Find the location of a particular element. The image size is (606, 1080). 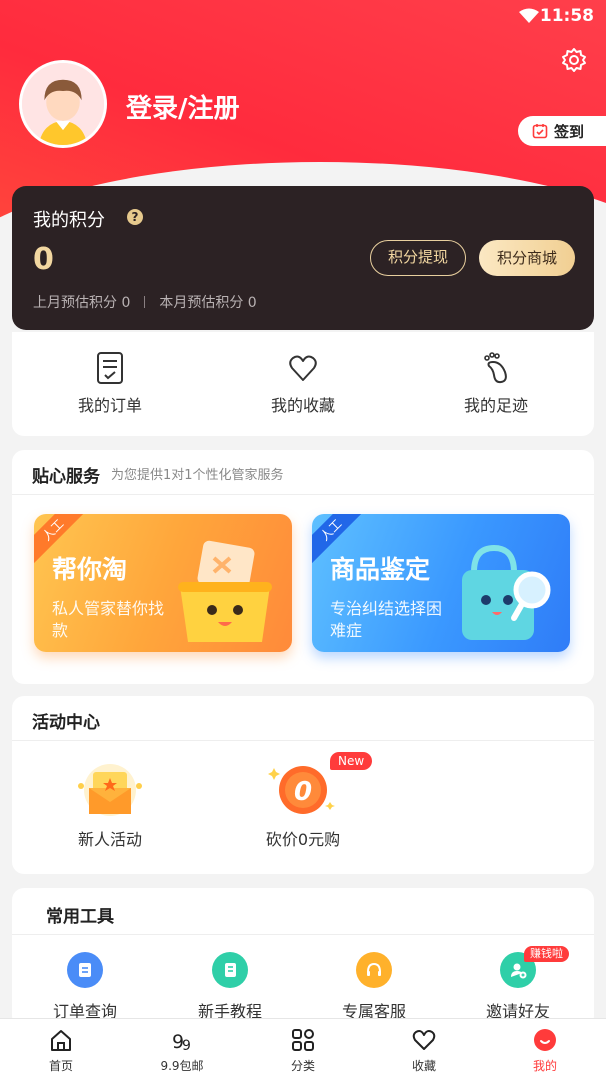

activity-label: 砍价0元购 is located at coordinates (303, 839).